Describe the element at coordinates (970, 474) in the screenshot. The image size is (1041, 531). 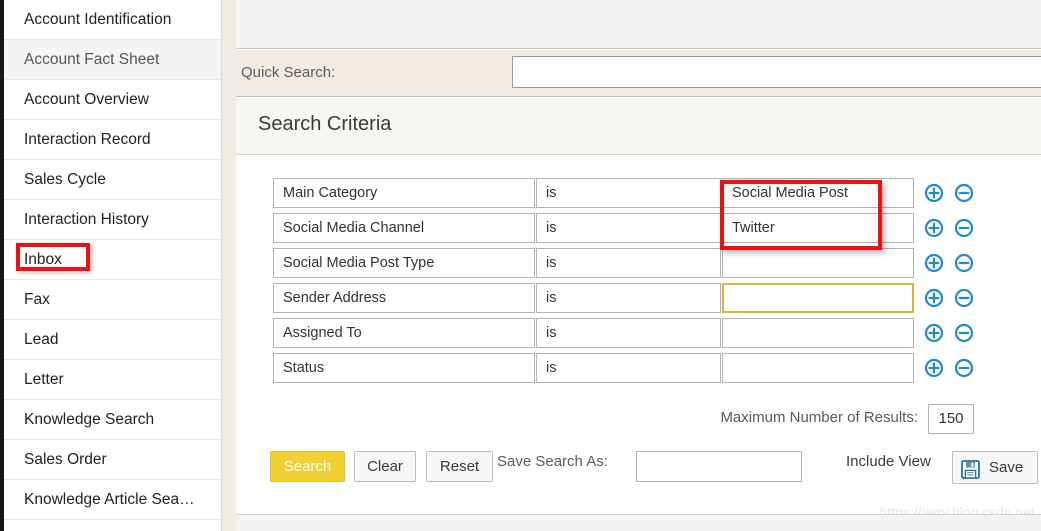
I see `floppy-disk-icon` at that location.